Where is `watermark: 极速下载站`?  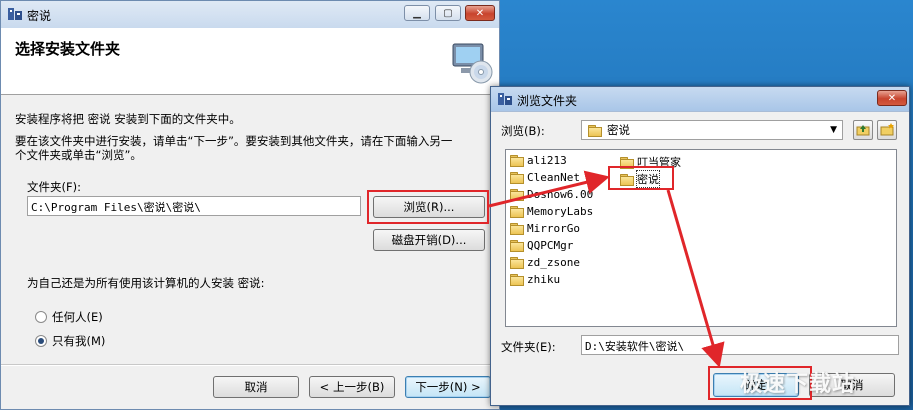
watermark: 极速下载站 is located at coordinates (798, 384).